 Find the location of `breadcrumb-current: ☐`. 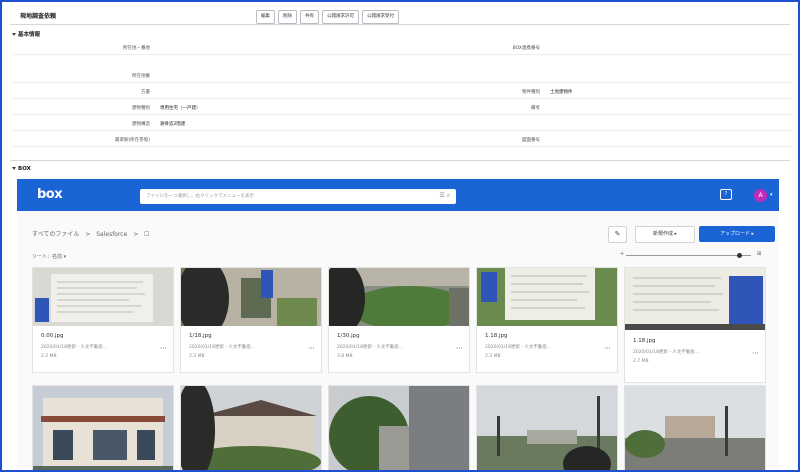

breadcrumb-current: ☐ is located at coordinates (147, 234).